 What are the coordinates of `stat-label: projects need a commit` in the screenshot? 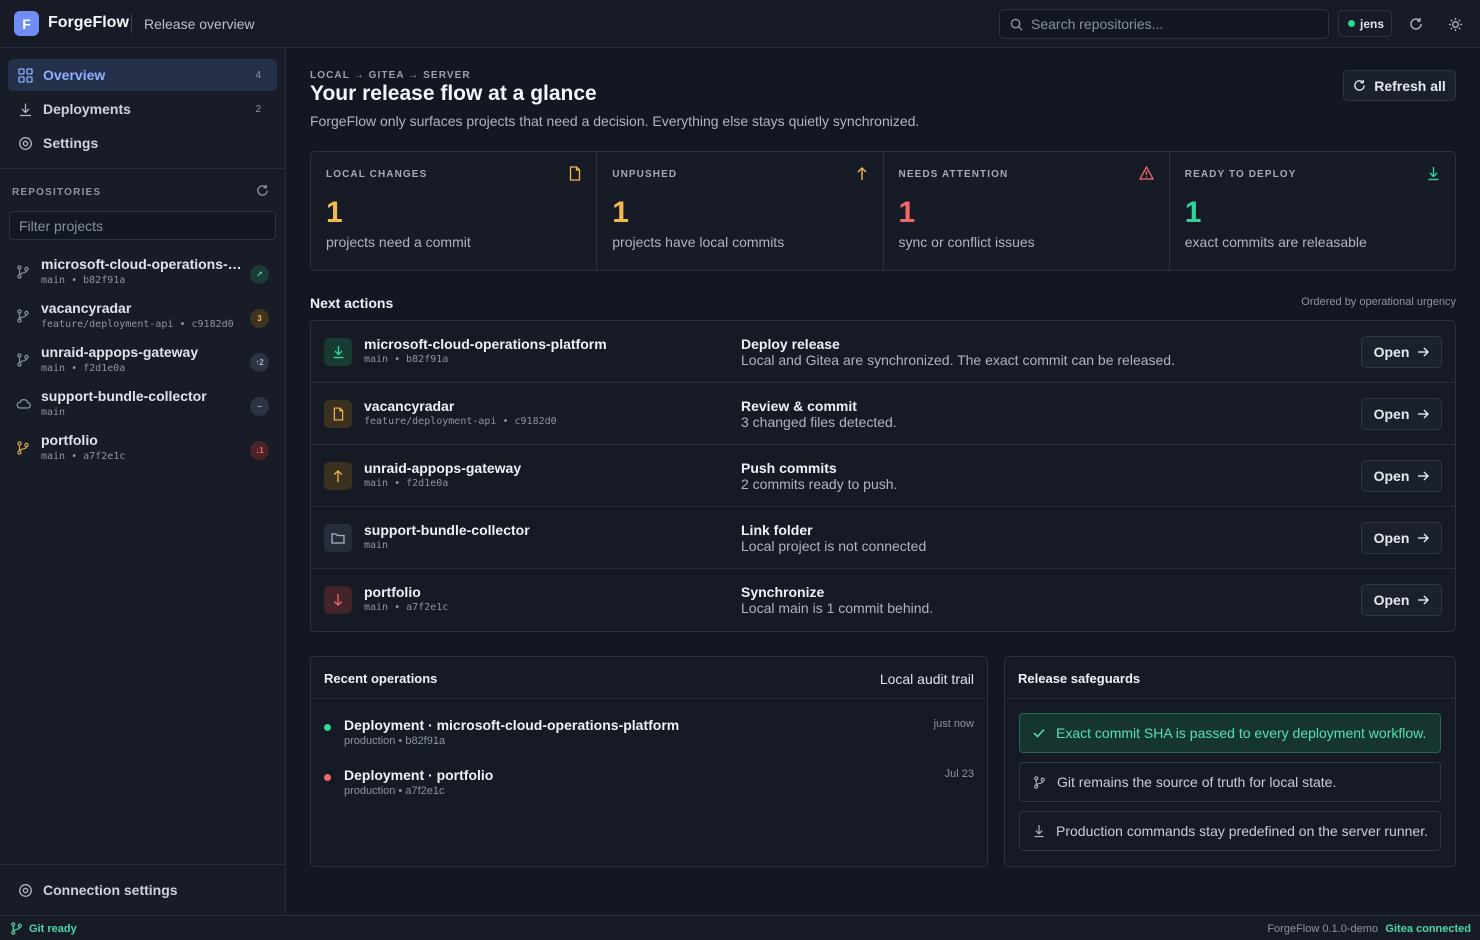 It's located at (398, 242).